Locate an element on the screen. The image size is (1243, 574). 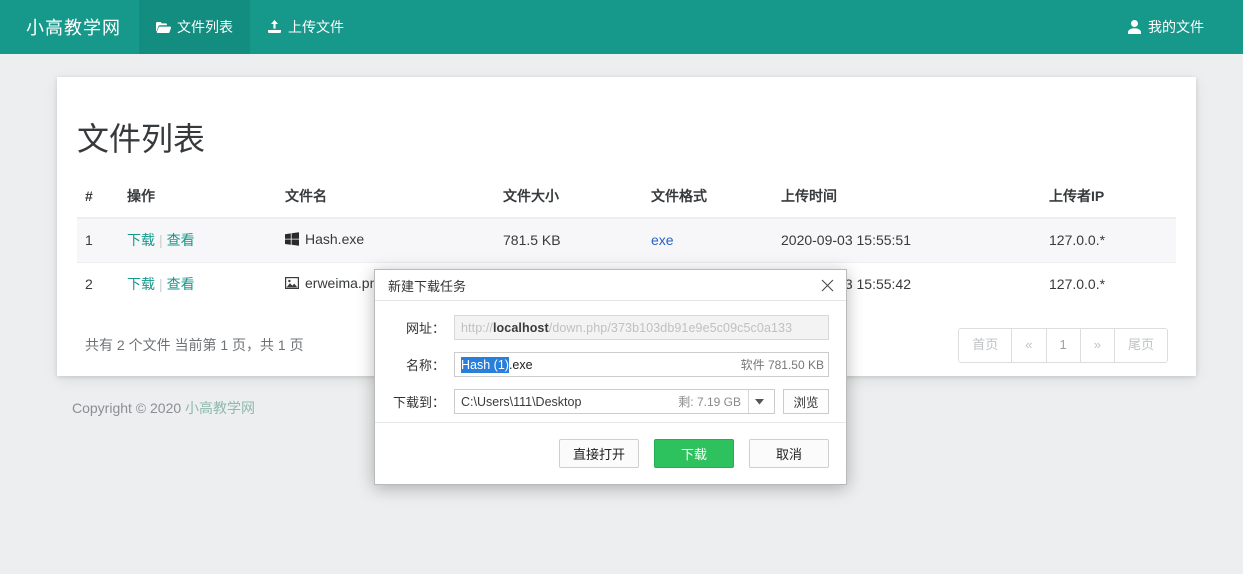
save-to-label: 下载到： is located at coordinates (418, 402).